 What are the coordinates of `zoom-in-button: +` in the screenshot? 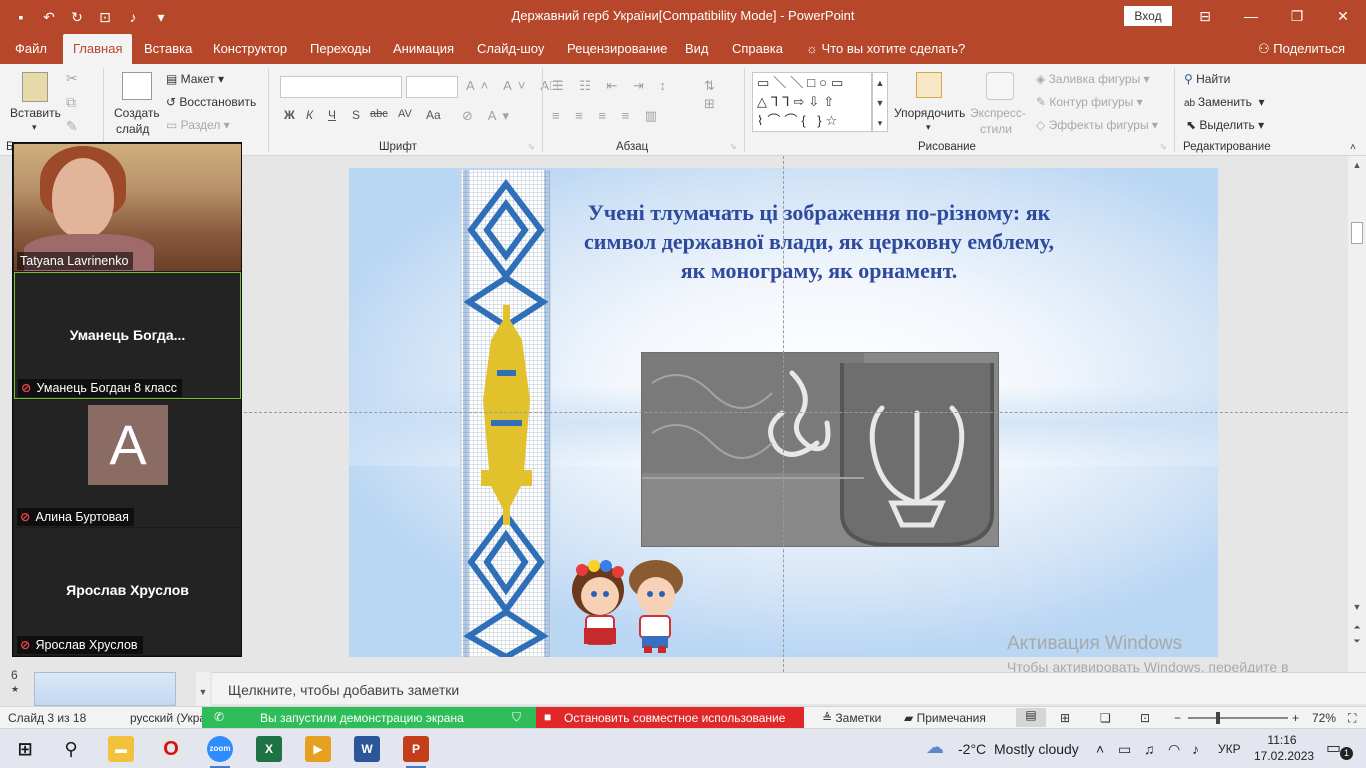 It's located at (1295, 718).